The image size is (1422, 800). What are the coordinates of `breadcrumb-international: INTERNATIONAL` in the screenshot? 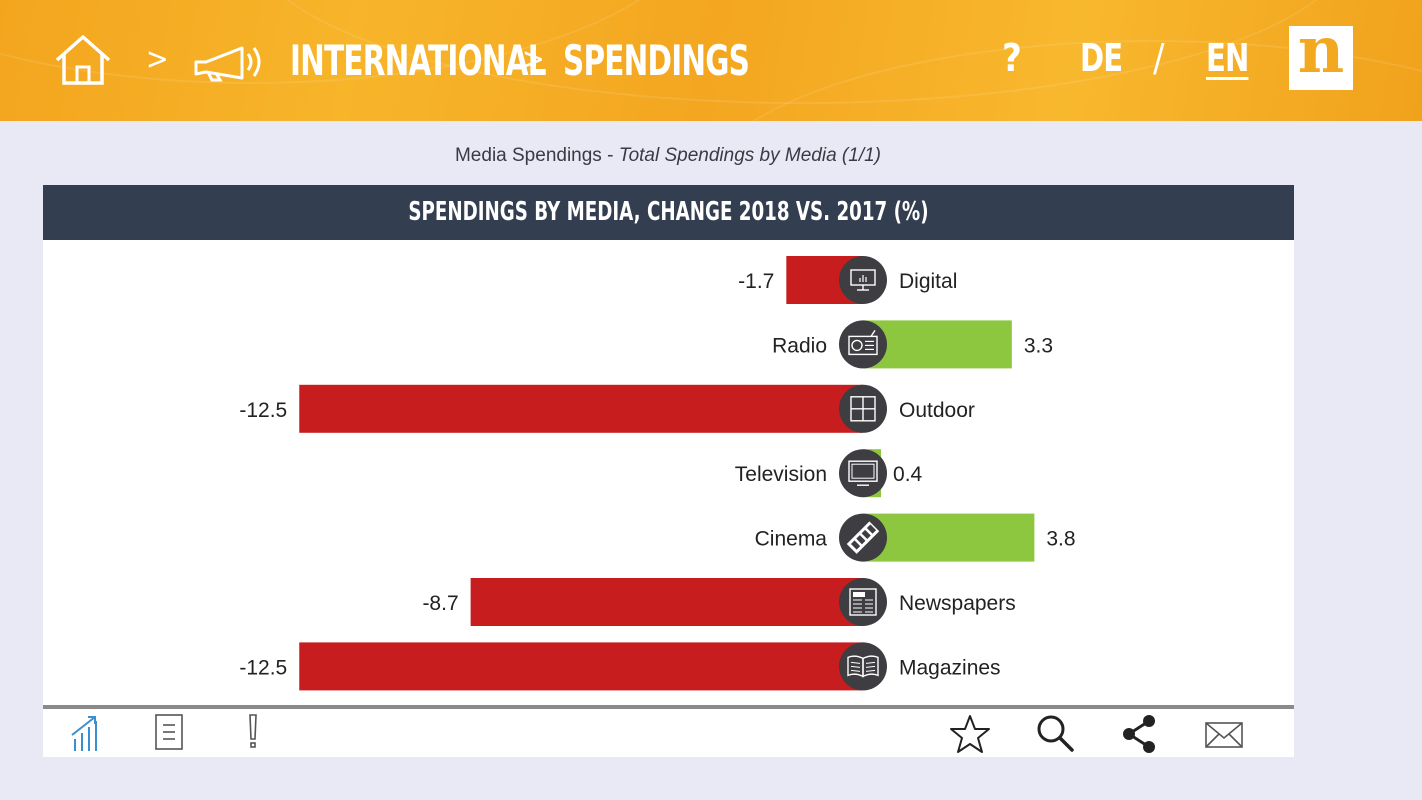 It's located at (418, 60).